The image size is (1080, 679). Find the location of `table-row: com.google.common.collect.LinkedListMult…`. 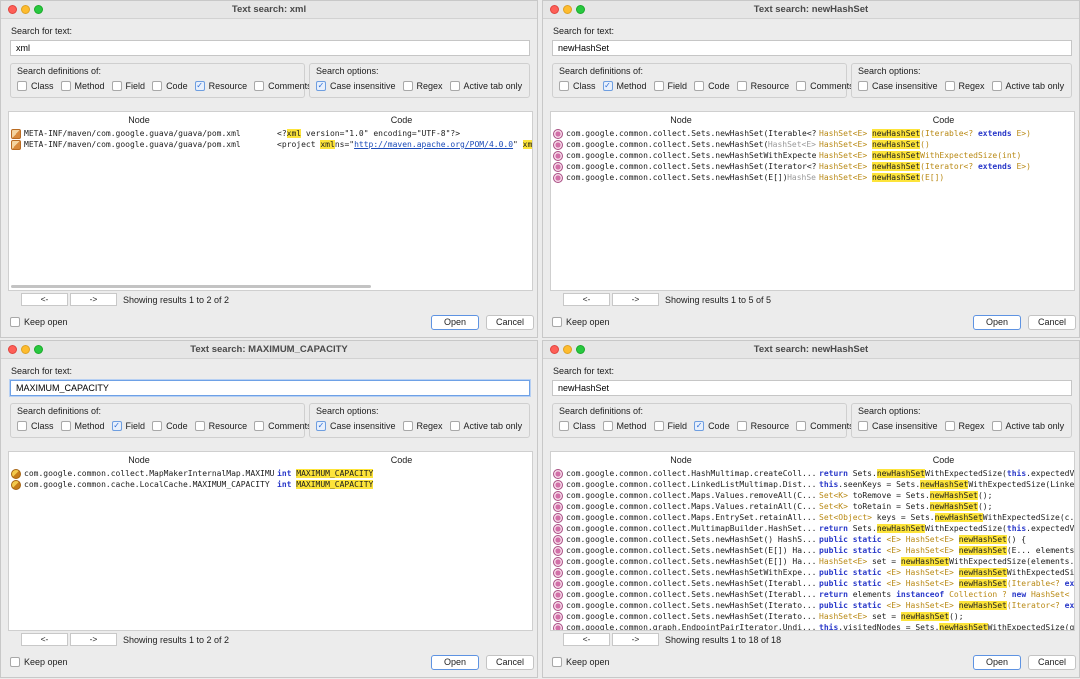

table-row: com.google.common.collect.LinkedListMult… is located at coordinates (812, 484).